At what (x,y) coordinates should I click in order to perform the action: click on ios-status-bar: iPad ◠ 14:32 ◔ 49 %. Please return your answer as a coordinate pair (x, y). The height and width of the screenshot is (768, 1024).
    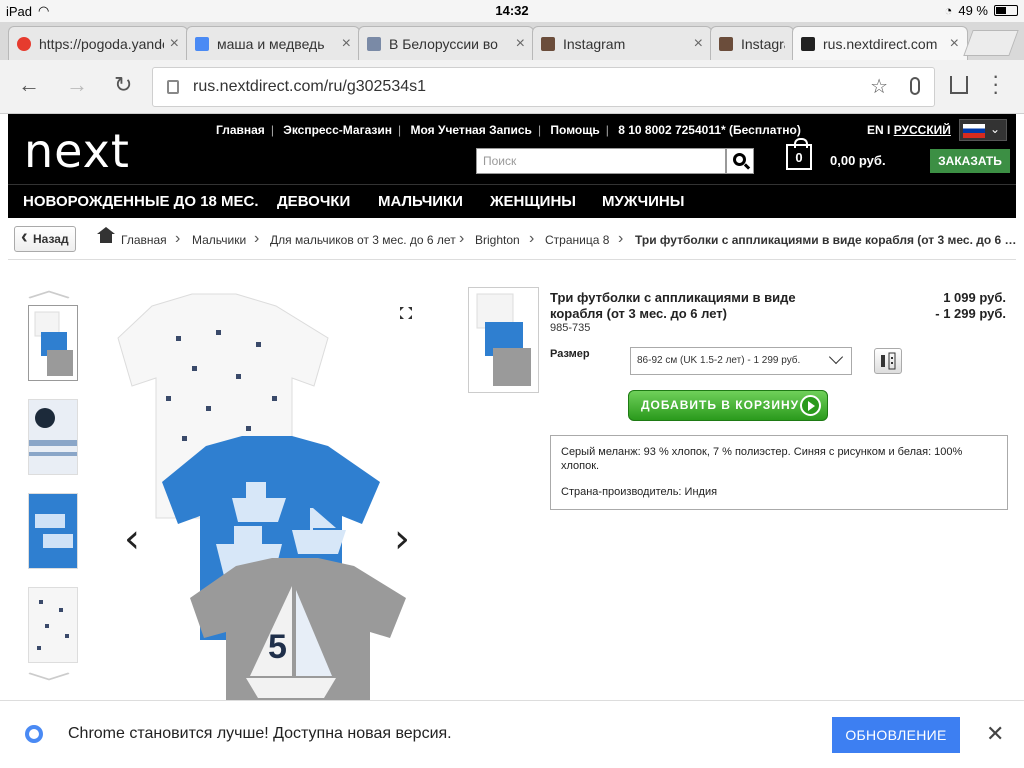
    Looking at the image, I should click on (512, 11).